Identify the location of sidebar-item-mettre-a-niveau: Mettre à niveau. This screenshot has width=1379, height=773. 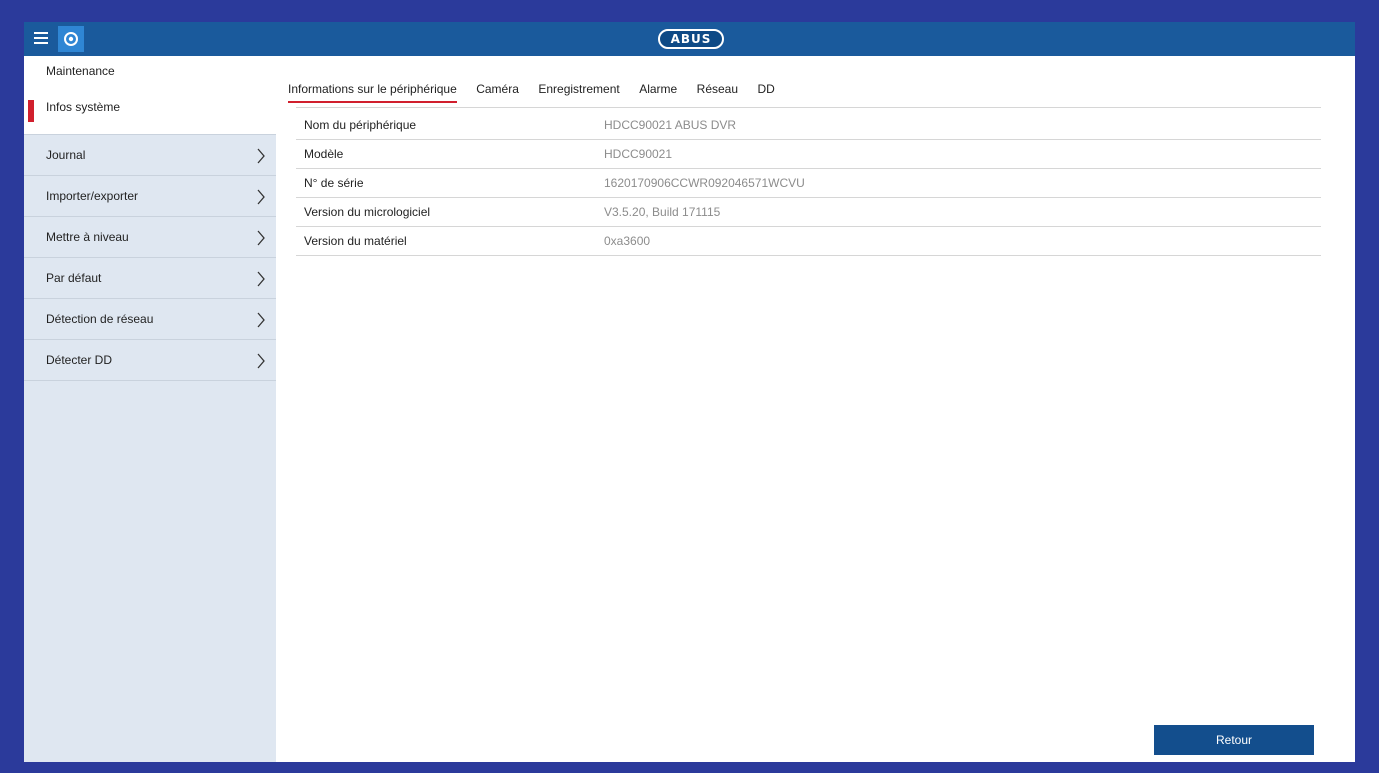
(150, 237).